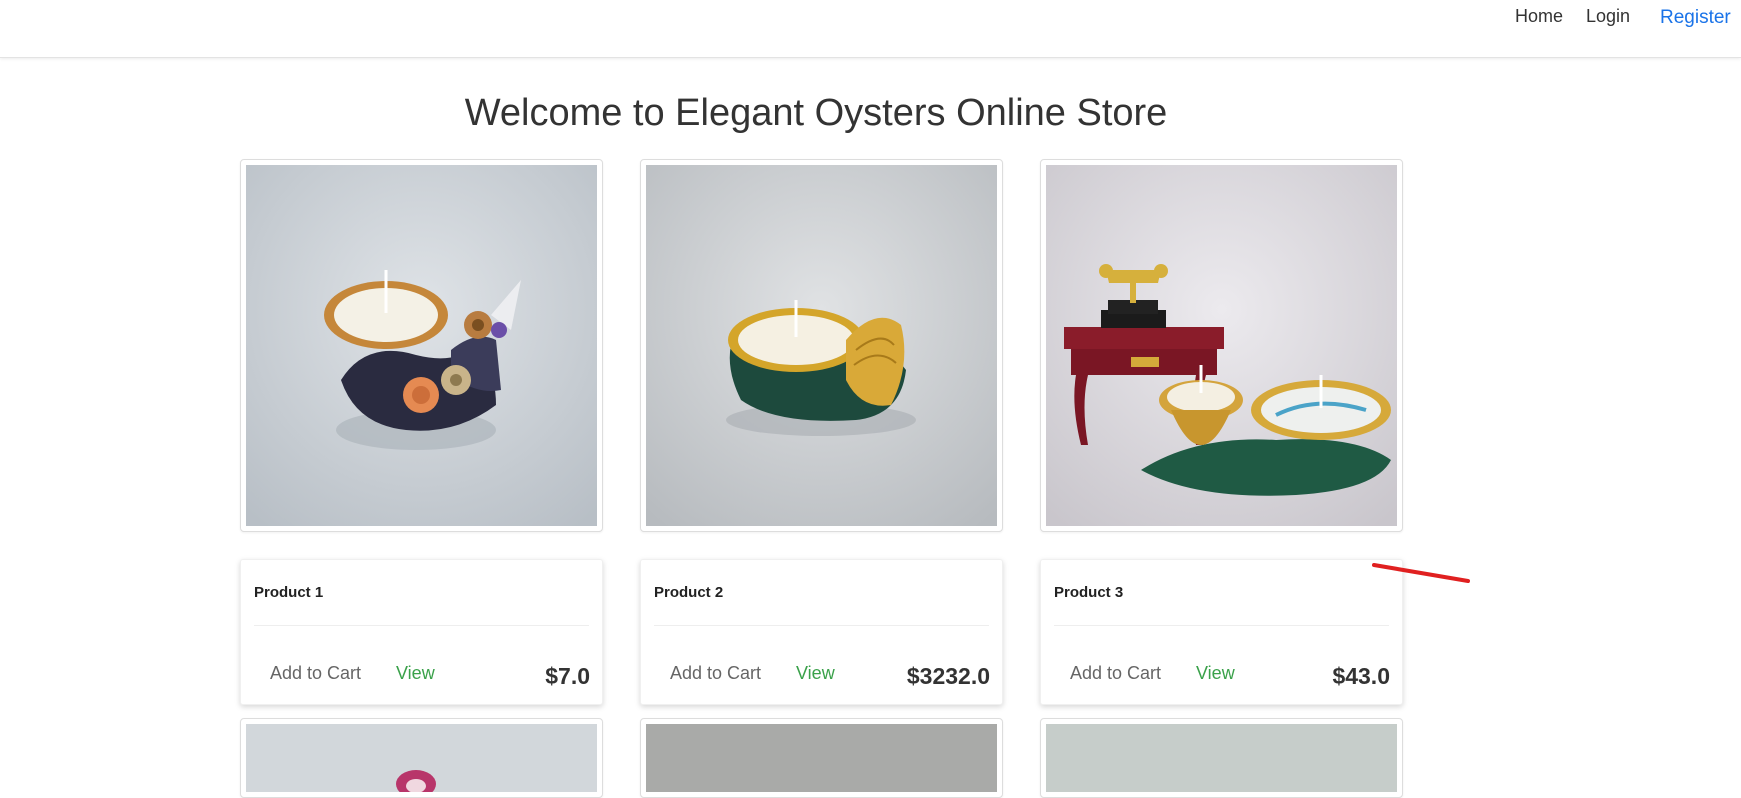  Describe the element at coordinates (870, 29) in the screenshot. I see `top-navbar: Home Login Register` at that location.